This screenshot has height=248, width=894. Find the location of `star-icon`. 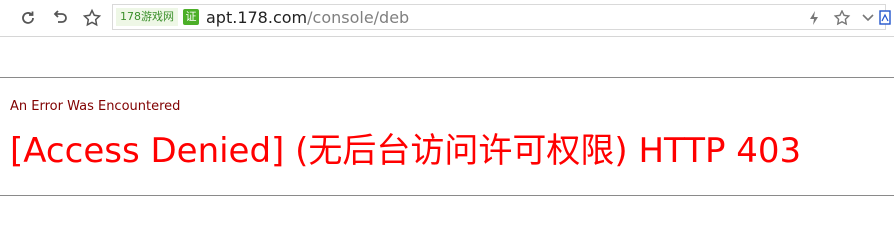

star-icon is located at coordinates (842, 19).